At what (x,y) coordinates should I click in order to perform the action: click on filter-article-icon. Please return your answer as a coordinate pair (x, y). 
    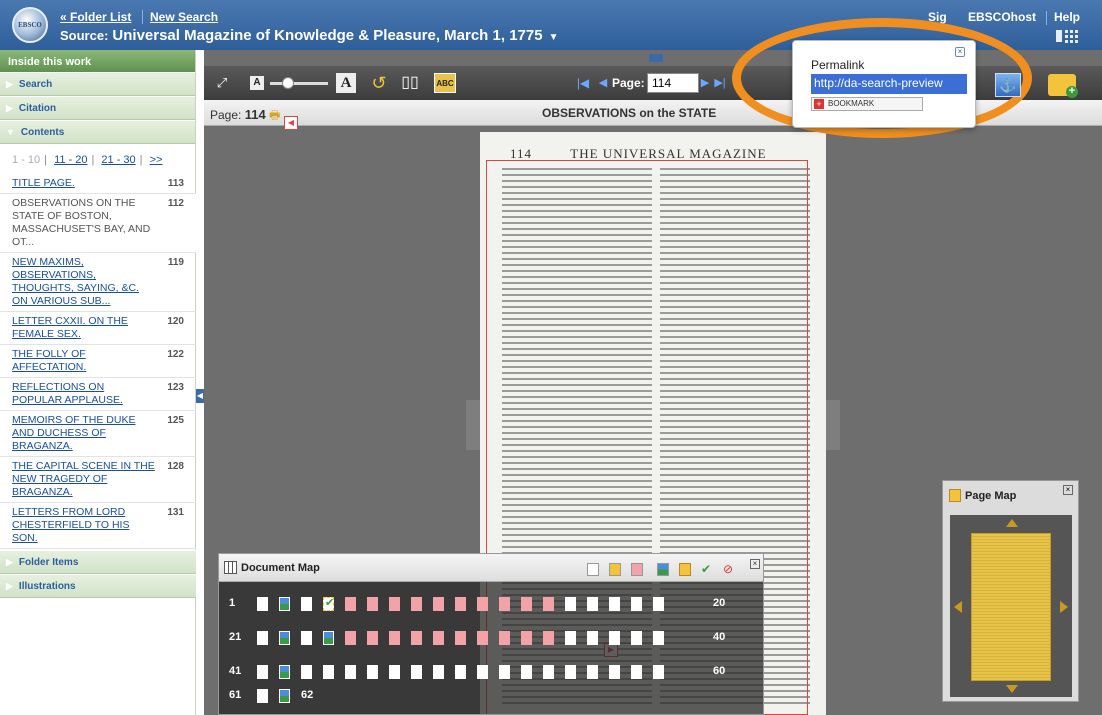
    Looking at the image, I should click on (615, 569).